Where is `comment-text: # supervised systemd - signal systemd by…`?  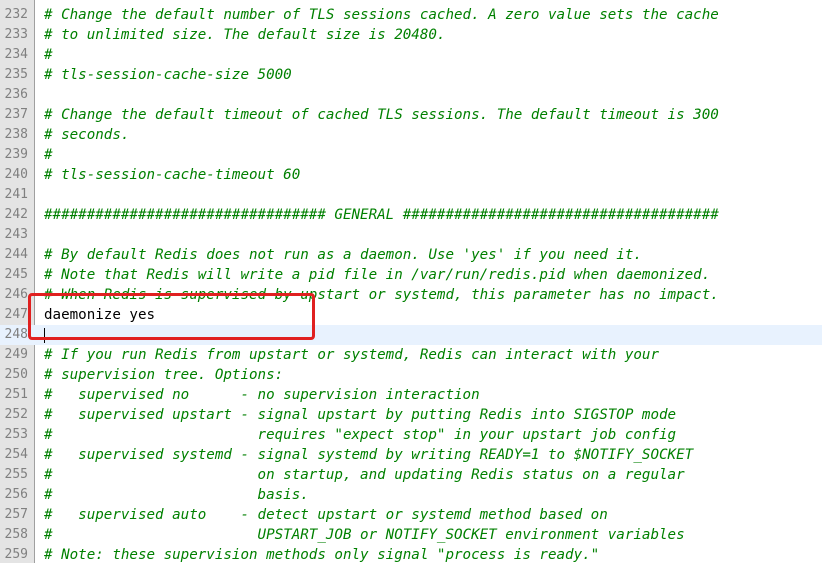
comment-text: # supervised systemd - signal systemd by… is located at coordinates (369, 455).